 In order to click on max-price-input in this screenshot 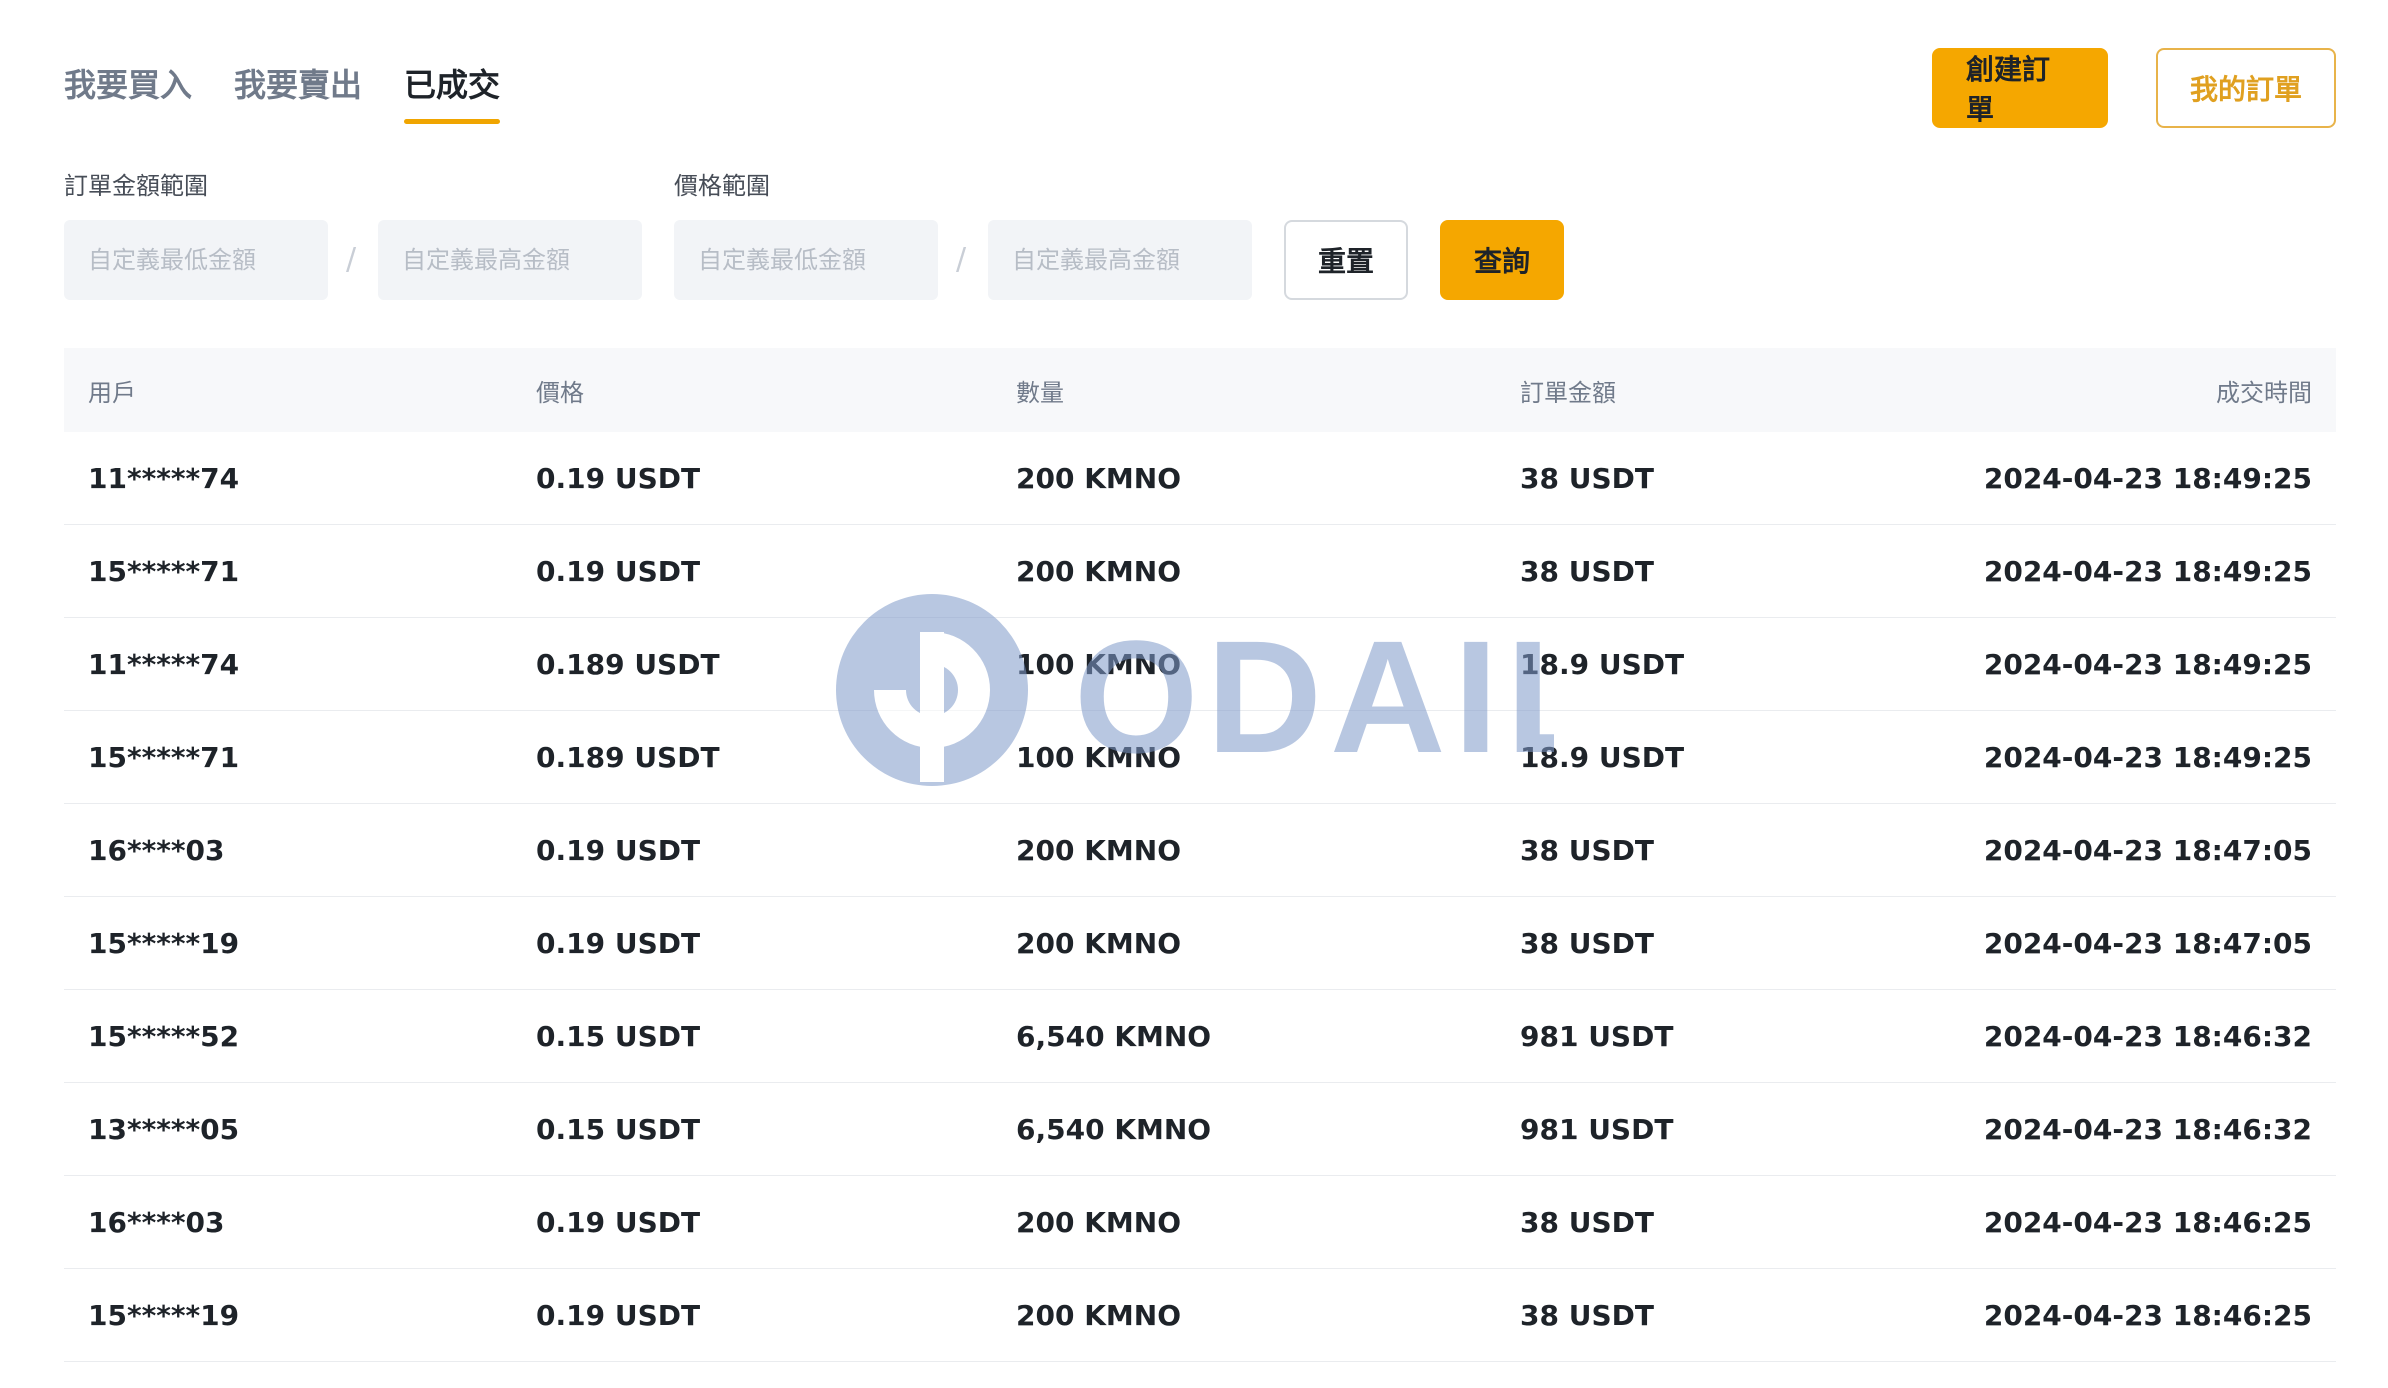, I will do `click(1120, 260)`.